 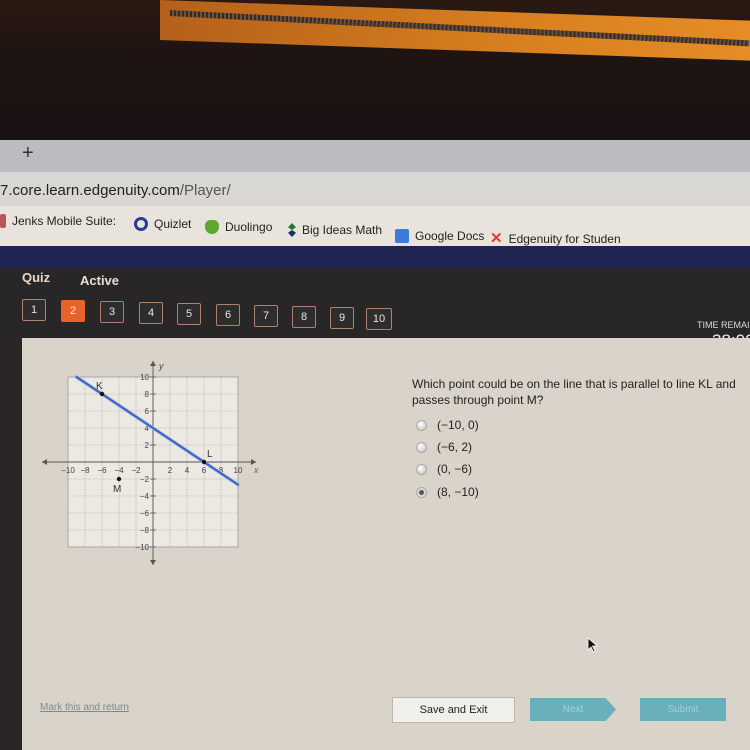 I want to click on mouse-cursor-icon, so click(x=593, y=645).